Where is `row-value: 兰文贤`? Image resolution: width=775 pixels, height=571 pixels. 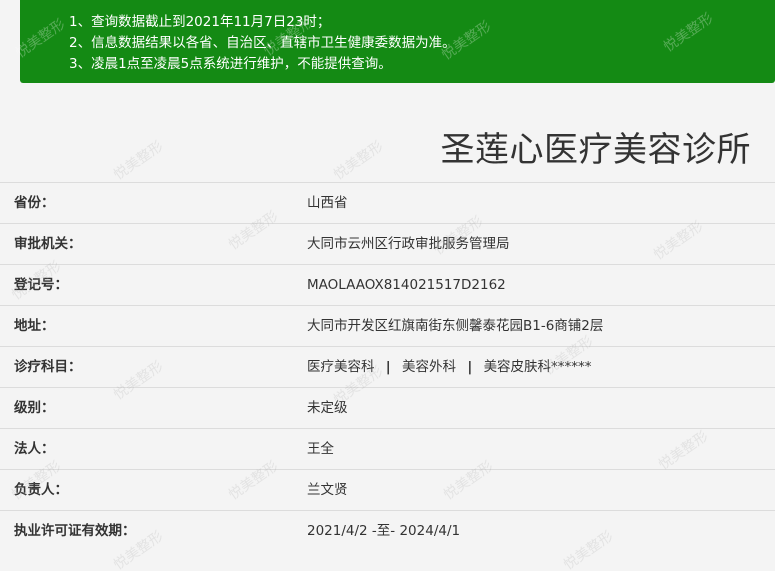
row-value: 兰文贤 is located at coordinates (327, 490).